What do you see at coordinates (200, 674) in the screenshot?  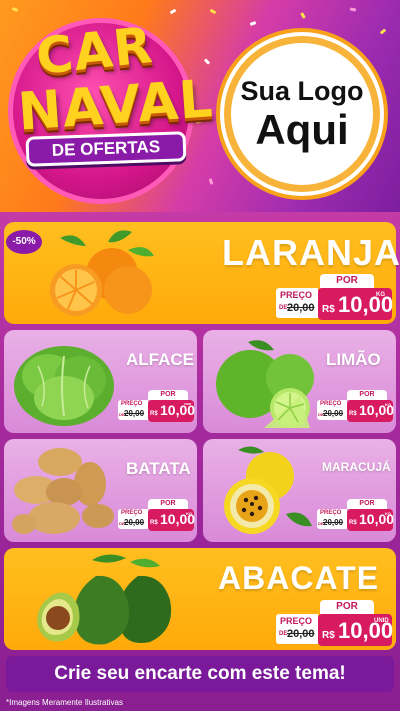 I see `cta-banner: Crie seu encarte com este tema!` at bounding box center [200, 674].